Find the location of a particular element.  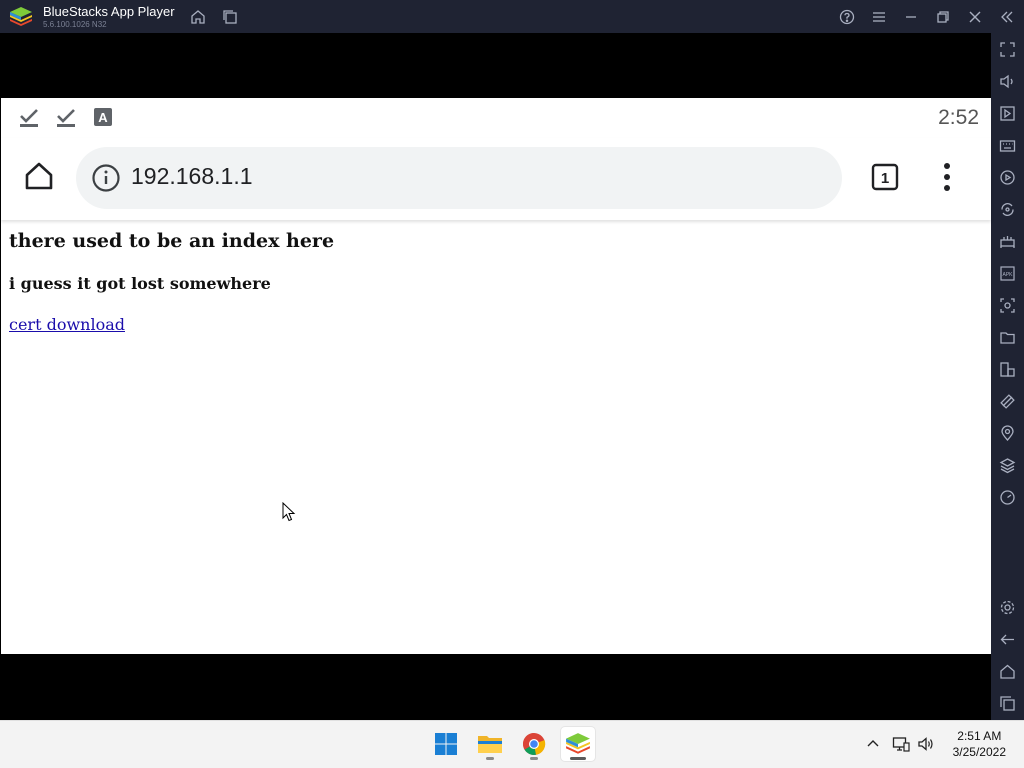

performance-icon is located at coordinates (1007, 497).